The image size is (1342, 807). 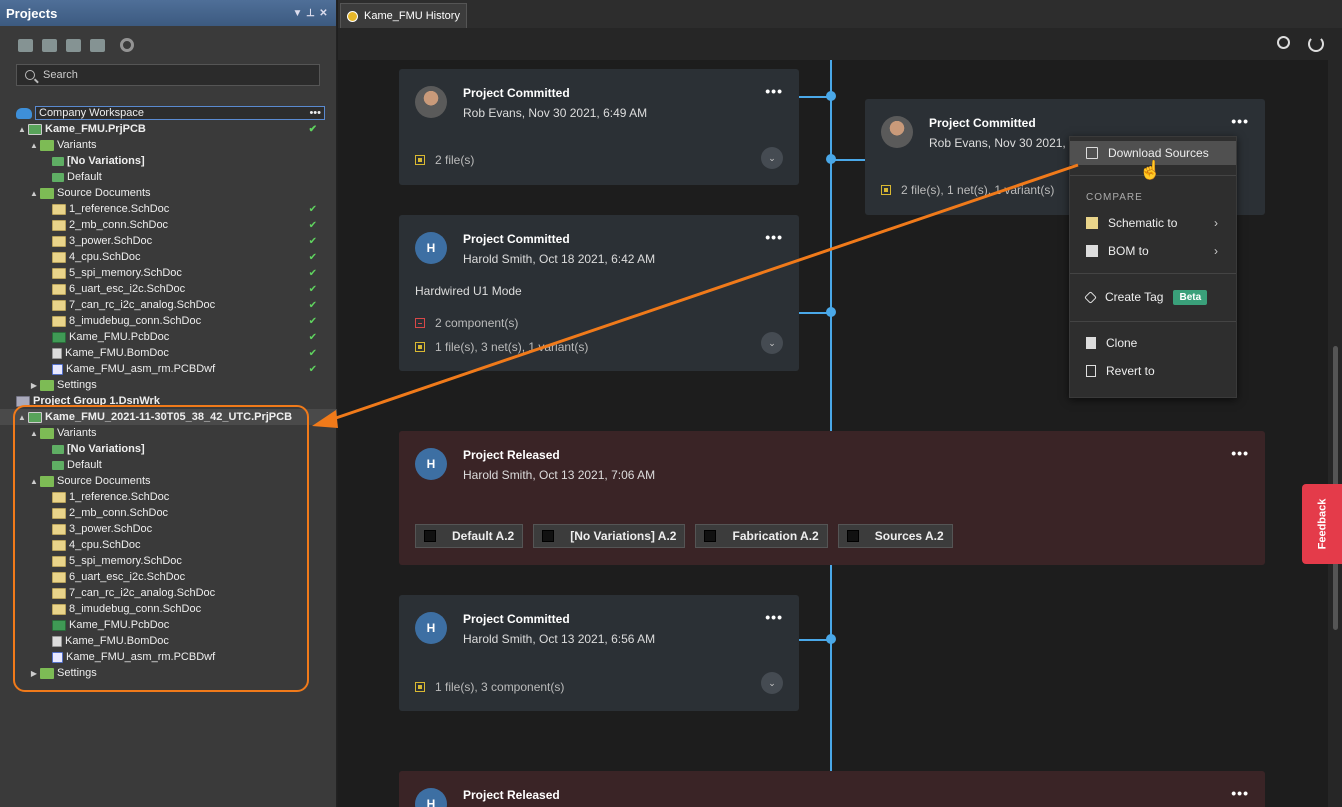 What do you see at coordinates (91, 113) in the screenshot?
I see `workspace-label: Company Workspace` at bounding box center [91, 113].